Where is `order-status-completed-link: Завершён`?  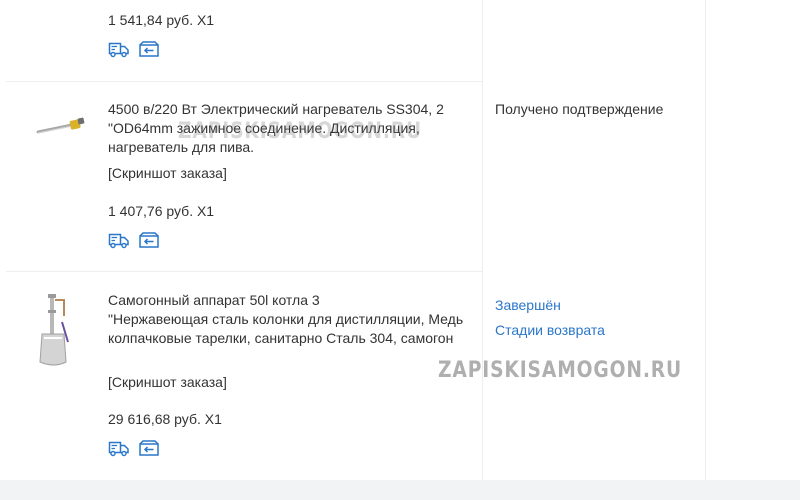
order-status-completed-link: Завершён is located at coordinates (528, 305).